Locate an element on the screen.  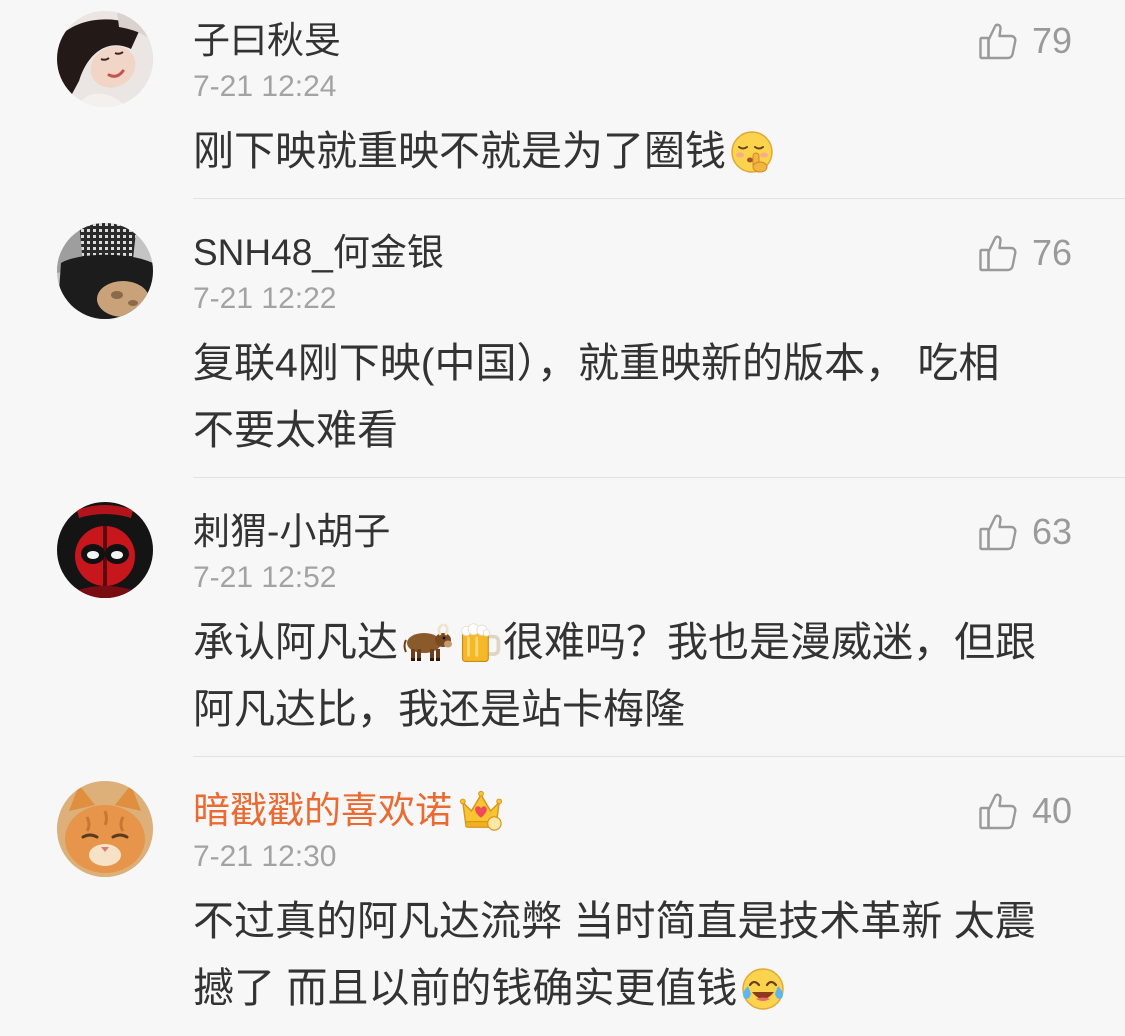
comment-text: 复联4刚下映(中国），就重映新的版本， 吃相 不要太难看 is located at coordinates (659, 397).